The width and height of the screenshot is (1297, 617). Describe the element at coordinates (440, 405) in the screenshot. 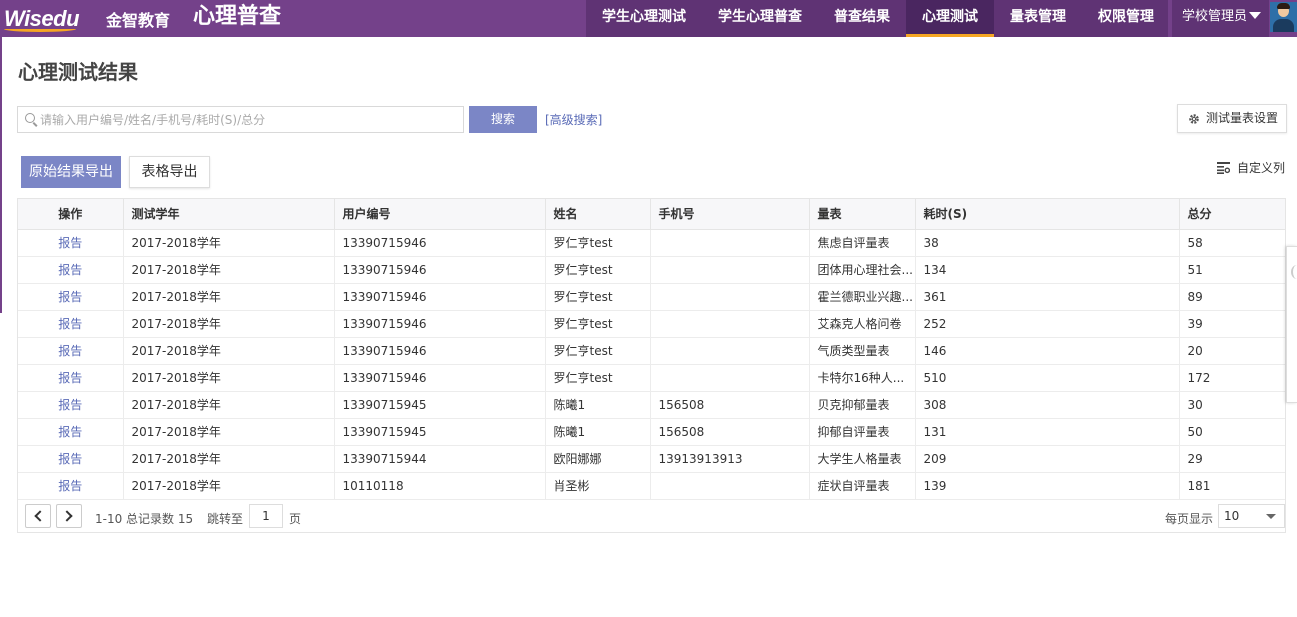

I see `cell-user-id: 13390715945` at that location.